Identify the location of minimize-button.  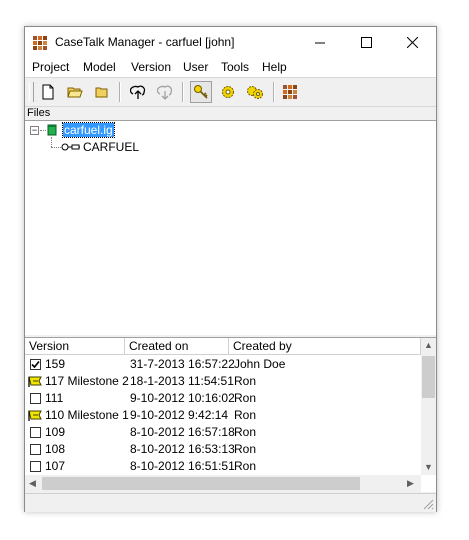
(320, 42).